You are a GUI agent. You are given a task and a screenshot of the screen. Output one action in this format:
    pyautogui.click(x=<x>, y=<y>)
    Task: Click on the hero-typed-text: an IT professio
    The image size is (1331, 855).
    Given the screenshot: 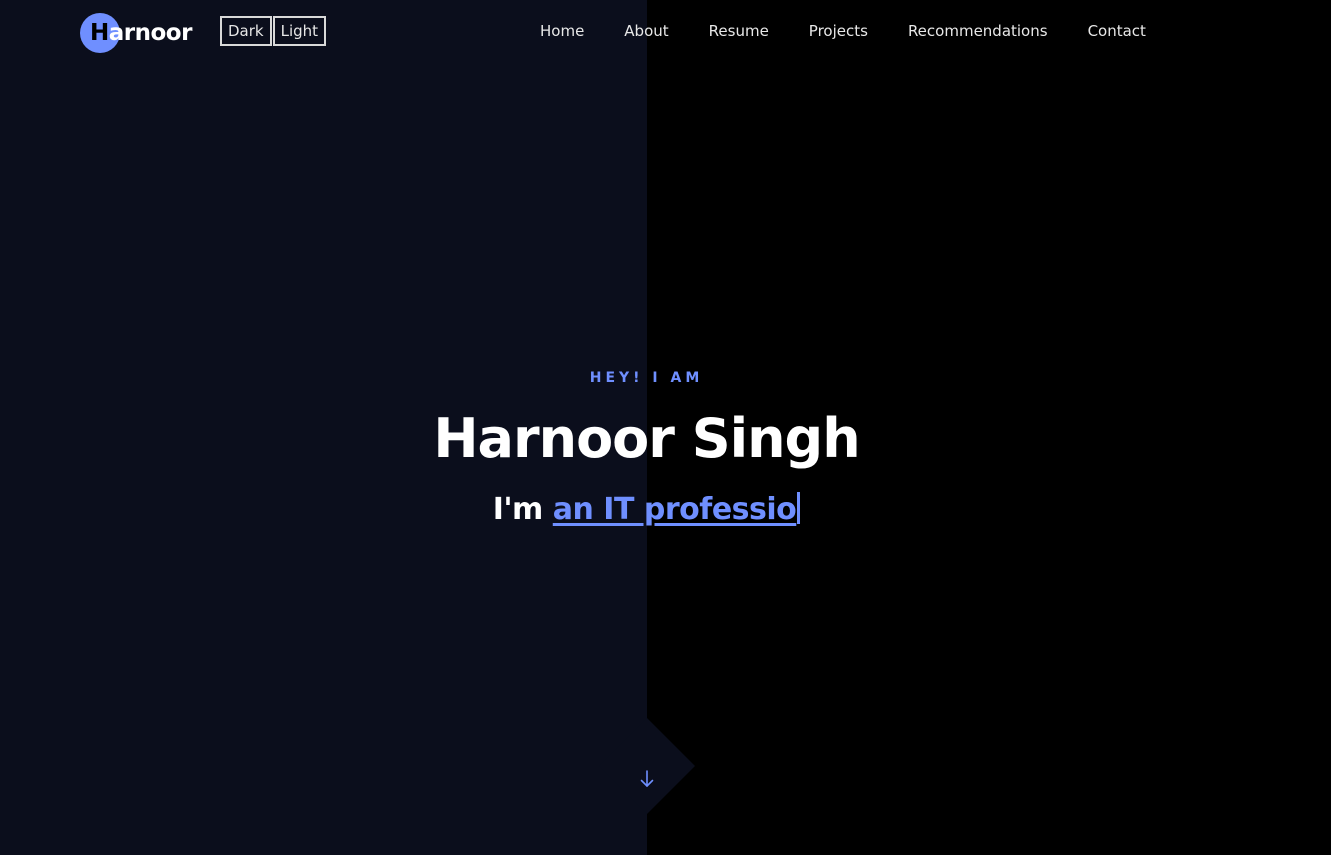 What is the action you would take?
    pyautogui.click(x=674, y=509)
    